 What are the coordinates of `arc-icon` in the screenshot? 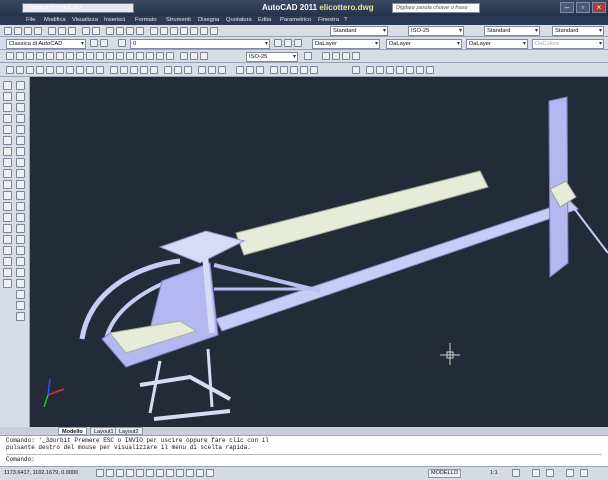 It's located at (7, 140).